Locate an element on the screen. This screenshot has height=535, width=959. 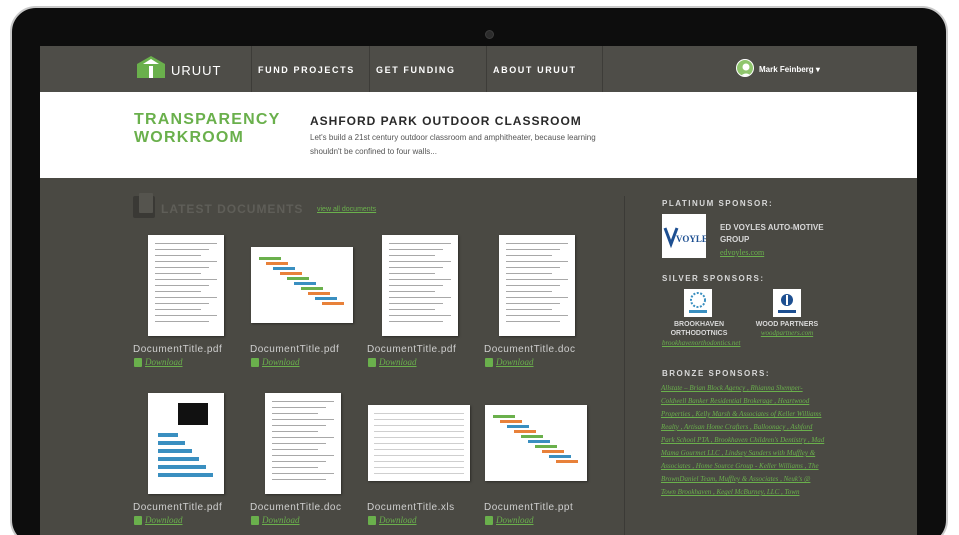
document-title: DocumentTitle.xls is located at coordinates (411, 507).